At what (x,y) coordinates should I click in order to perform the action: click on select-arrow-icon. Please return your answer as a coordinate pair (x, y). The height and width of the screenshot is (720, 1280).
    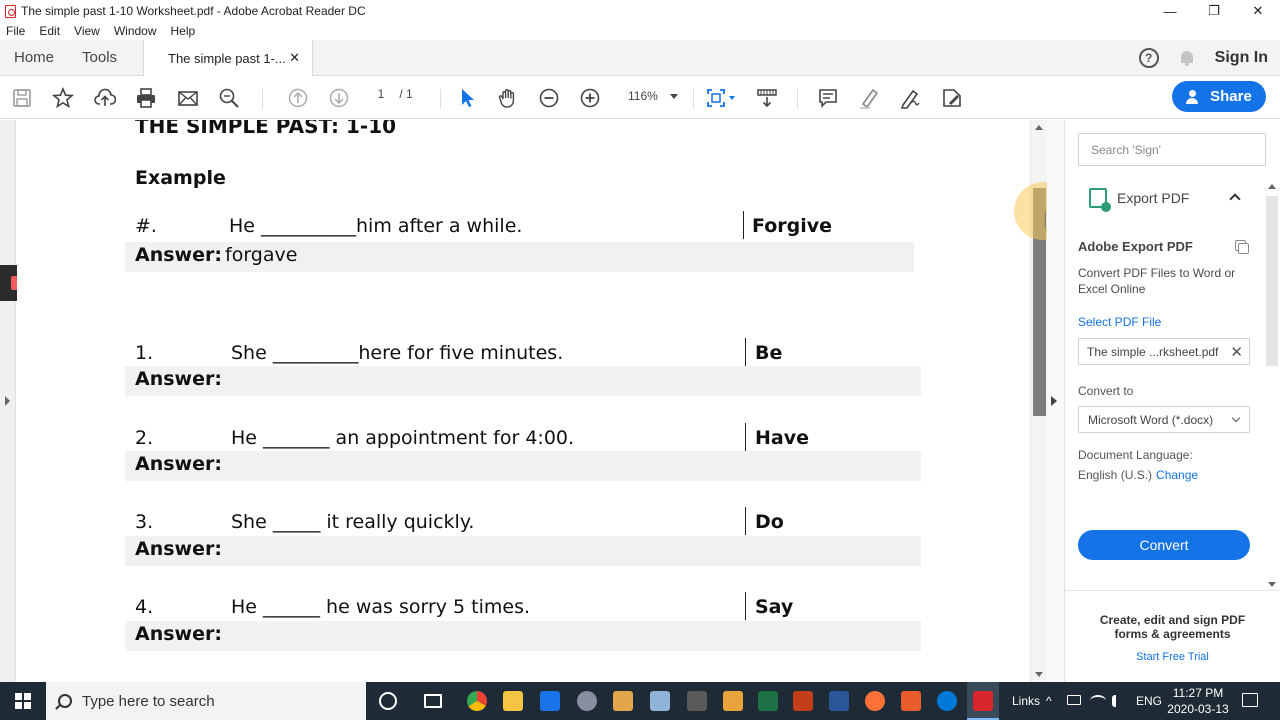
    Looking at the image, I should click on (467, 98).